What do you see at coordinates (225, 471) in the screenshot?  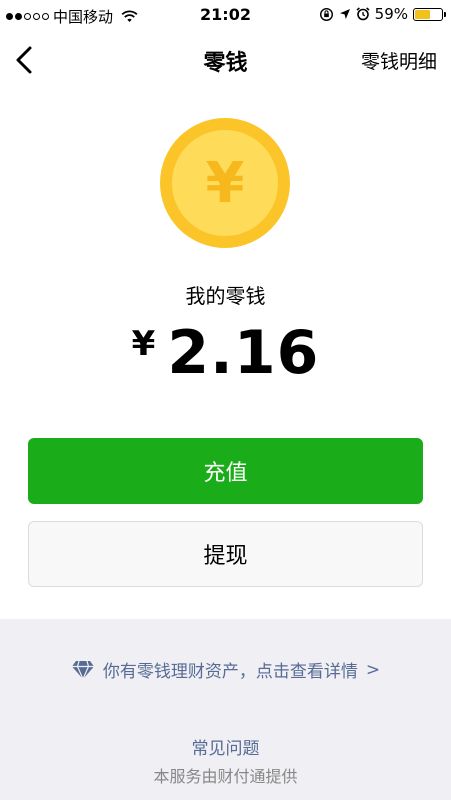 I see `recharge-button: 充值` at bounding box center [225, 471].